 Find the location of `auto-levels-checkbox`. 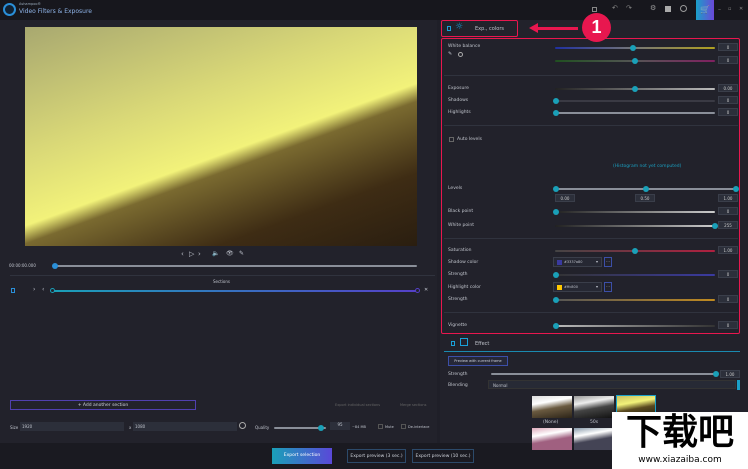

auto-levels-checkbox is located at coordinates (451, 139).